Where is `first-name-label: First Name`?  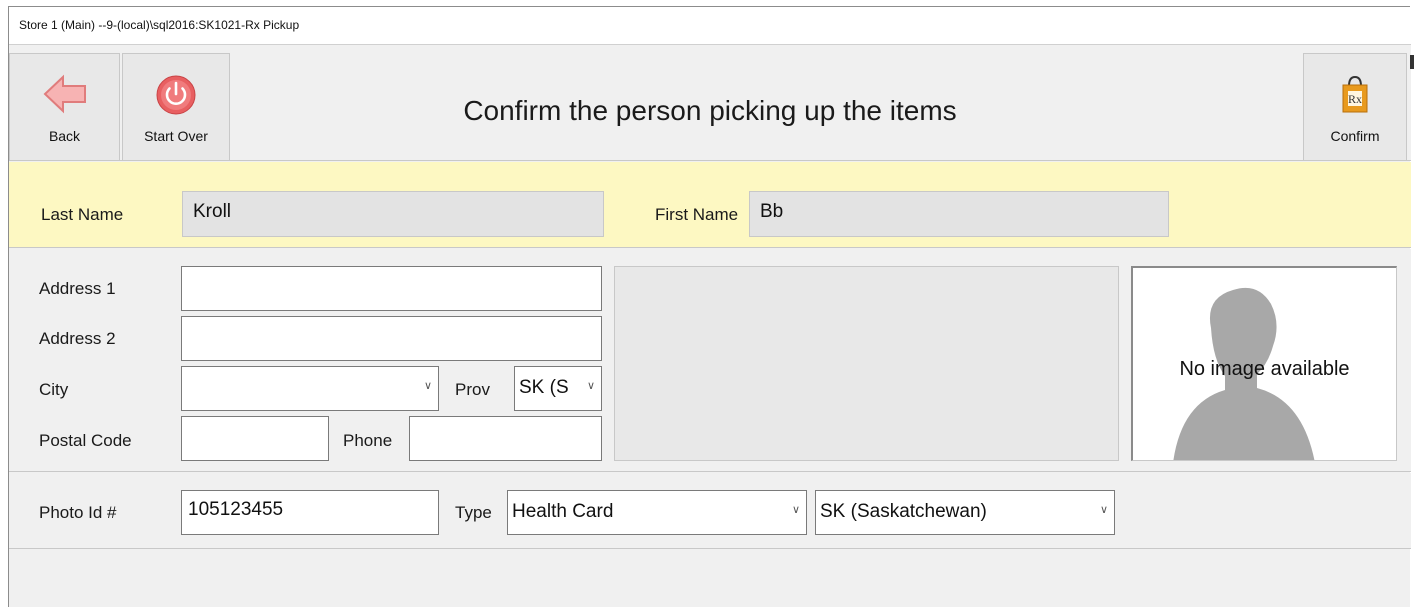 first-name-label: First Name is located at coordinates (697, 214).